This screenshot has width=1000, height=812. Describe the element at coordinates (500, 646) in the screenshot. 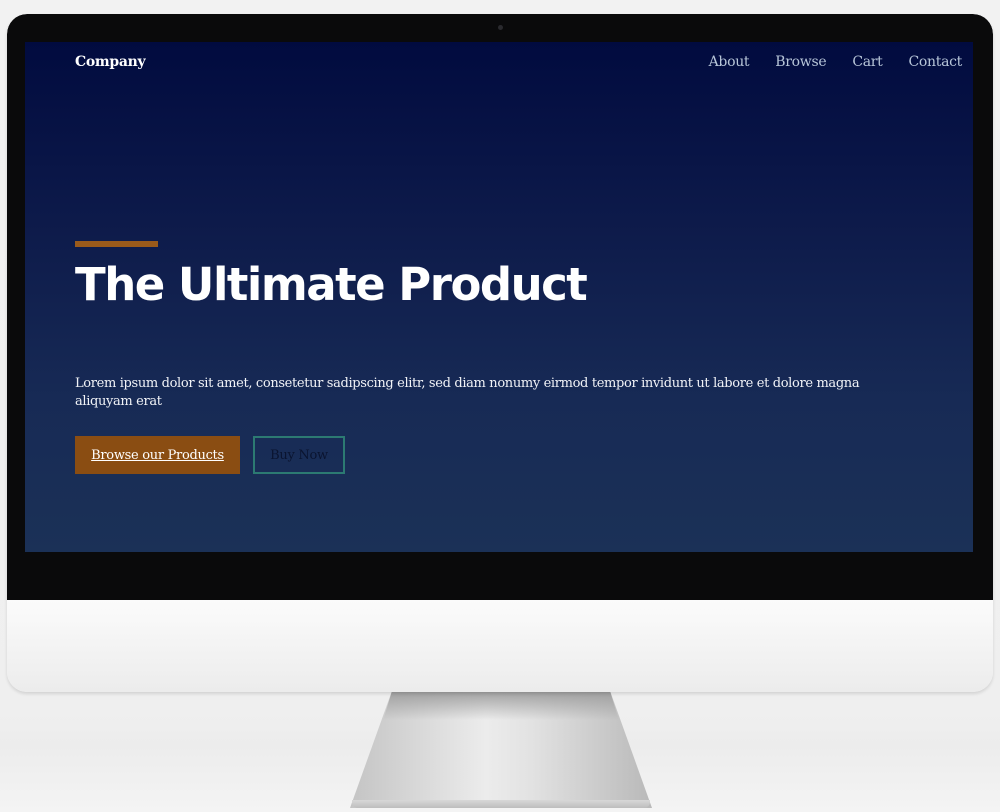

I see `monitor-chin` at that location.